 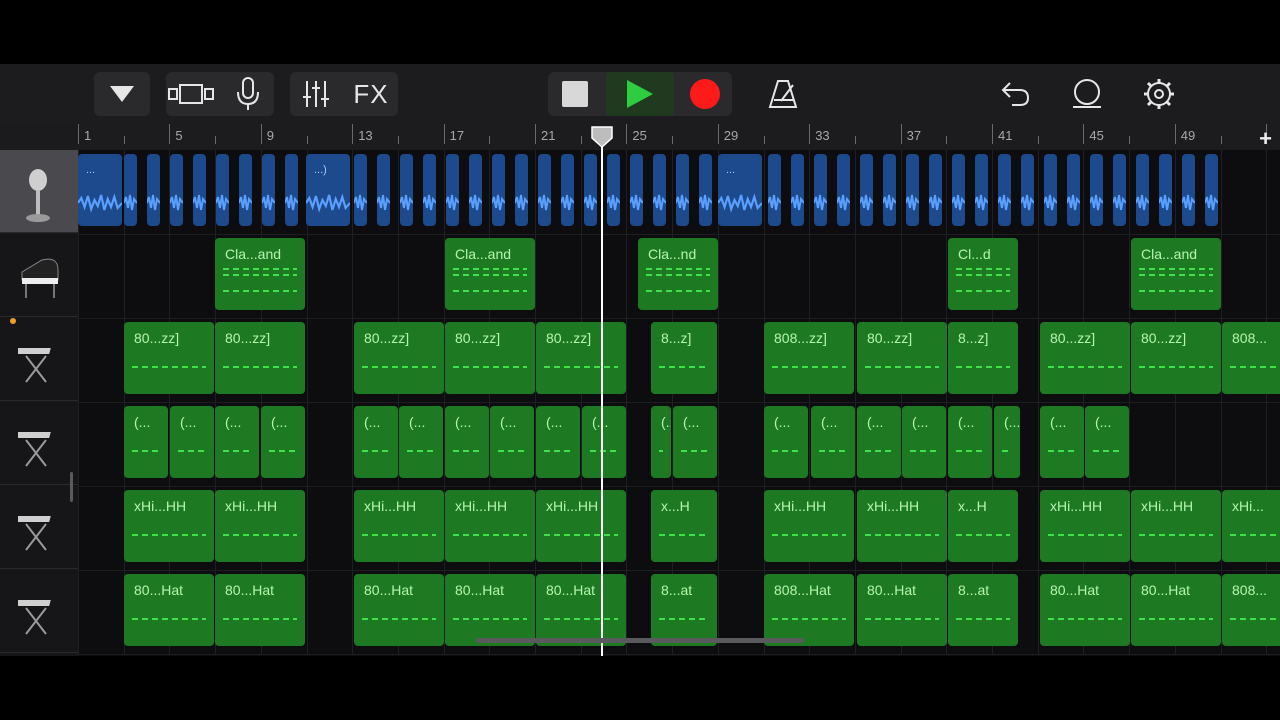 I want to click on undo-button, so click(x=1015, y=94).